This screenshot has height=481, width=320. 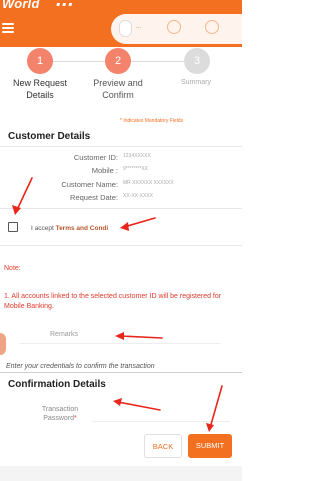 I want to click on bottom-bar, so click(x=121, y=473).